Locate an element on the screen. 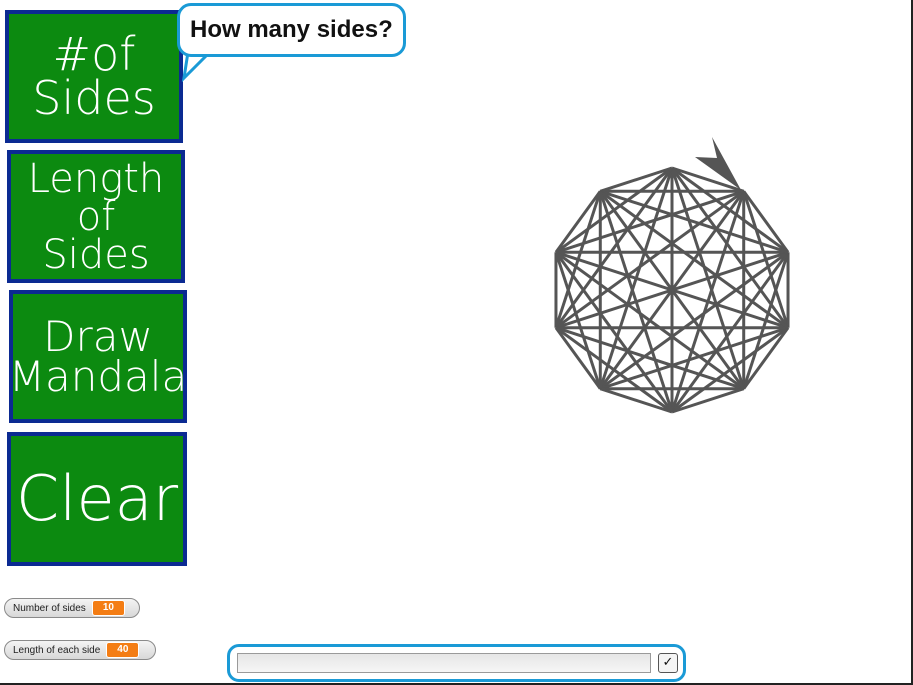 This screenshot has height=685, width=913. submit-answer-button: ✓ is located at coordinates (668, 663).